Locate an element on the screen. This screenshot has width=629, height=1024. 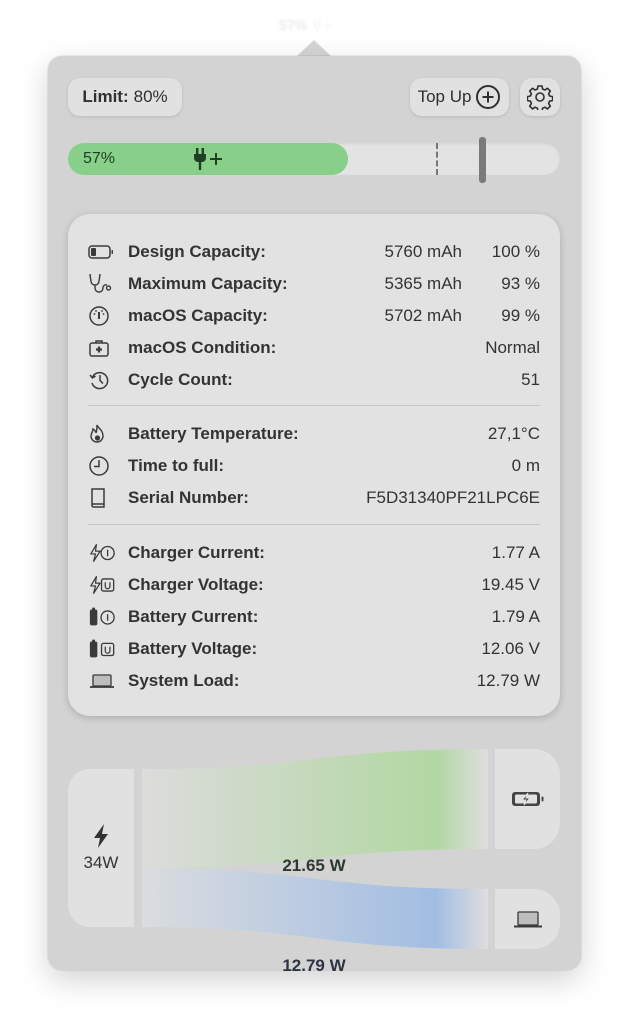
row-value: 5760 mAh is located at coordinates (423, 251).